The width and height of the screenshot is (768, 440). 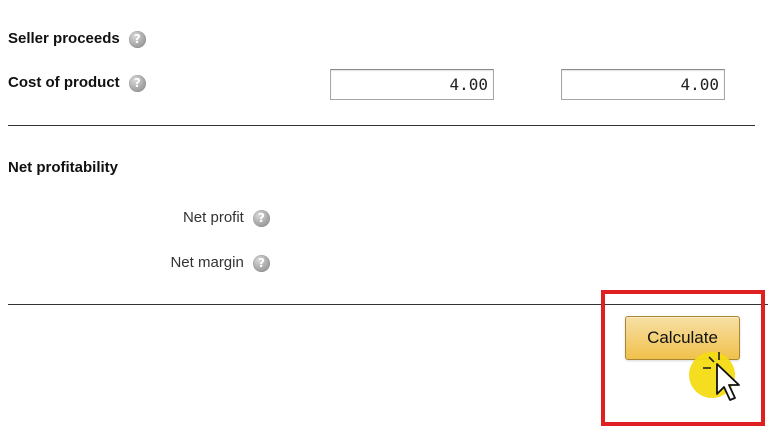 What do you see at coordinates (643, 84) in the screenshot?
I see `cost-of-product-input-right` at bounding box center [643, 84].